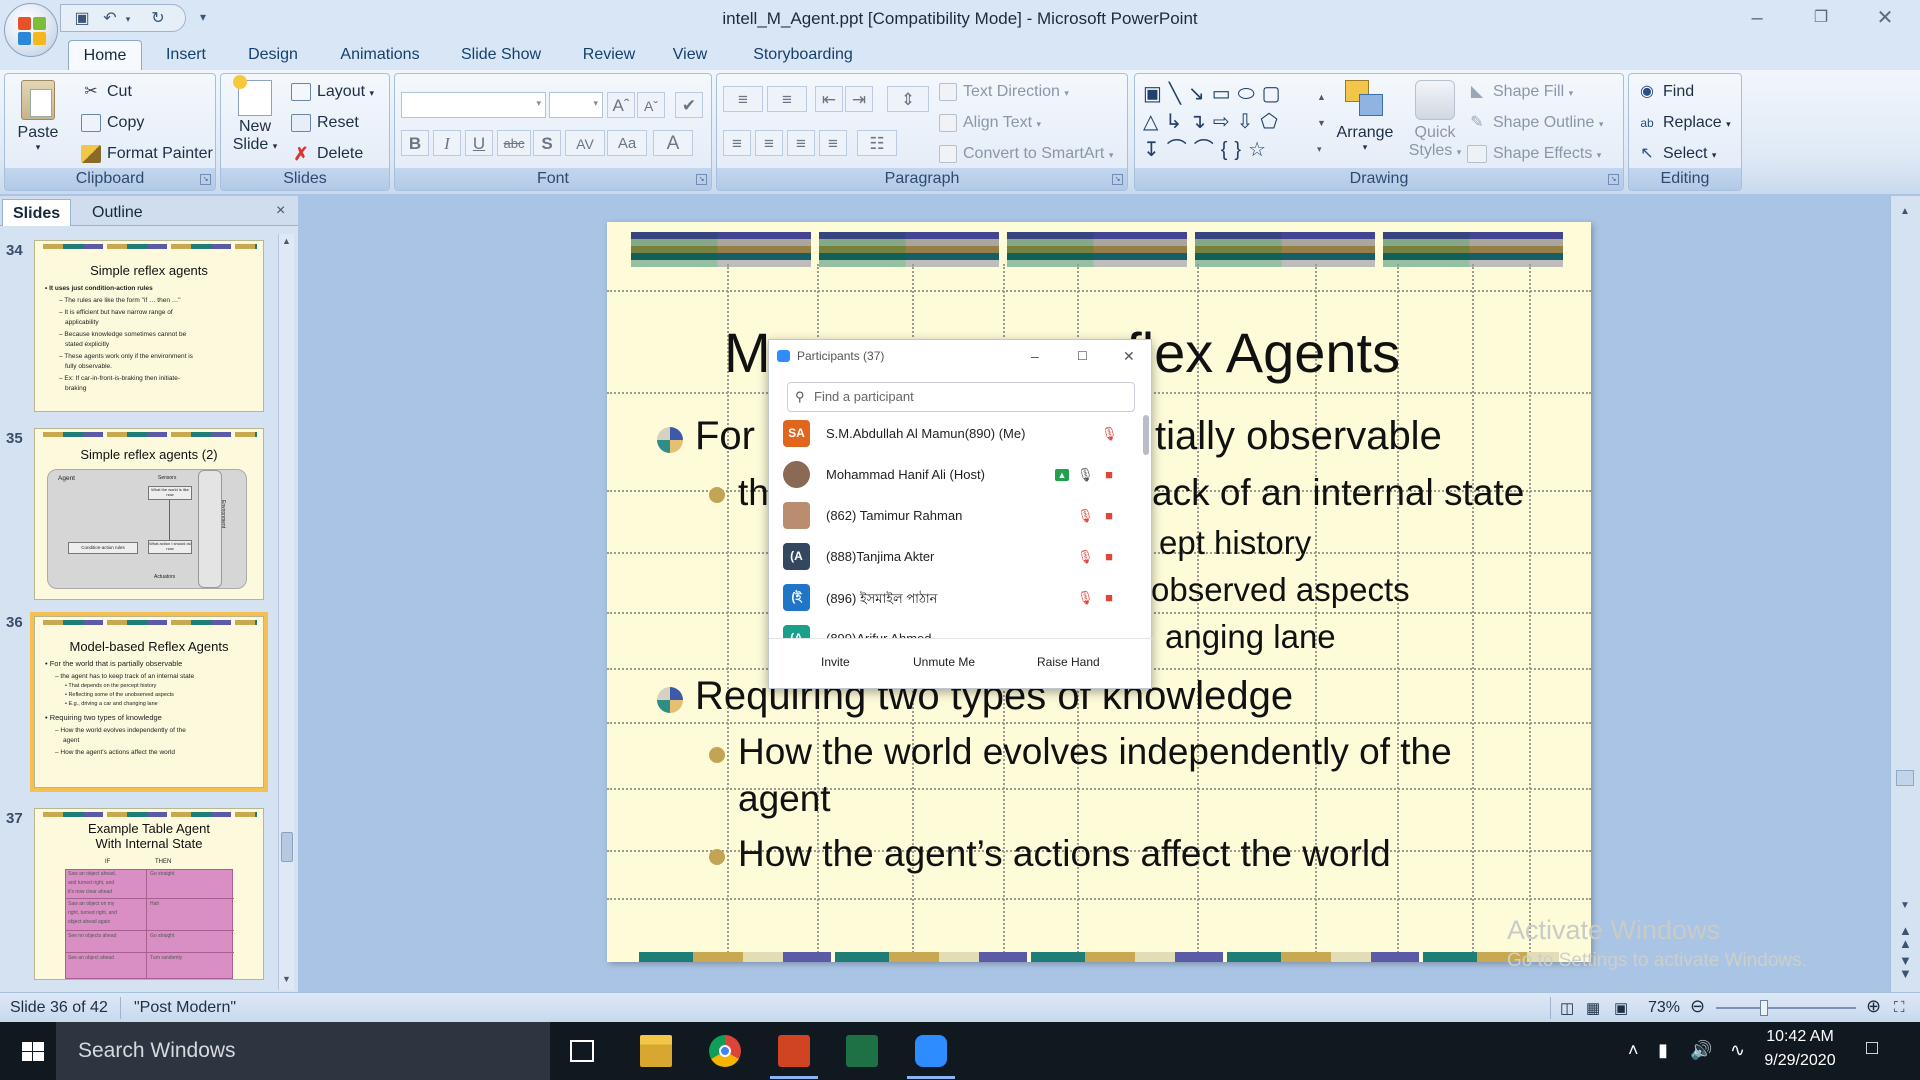 This screenshot has width=1920, height=1080. What do you see at coordinates (673, 143) in the screenshot?
I see `font-color-button: A` at bounding box center [673, 143].